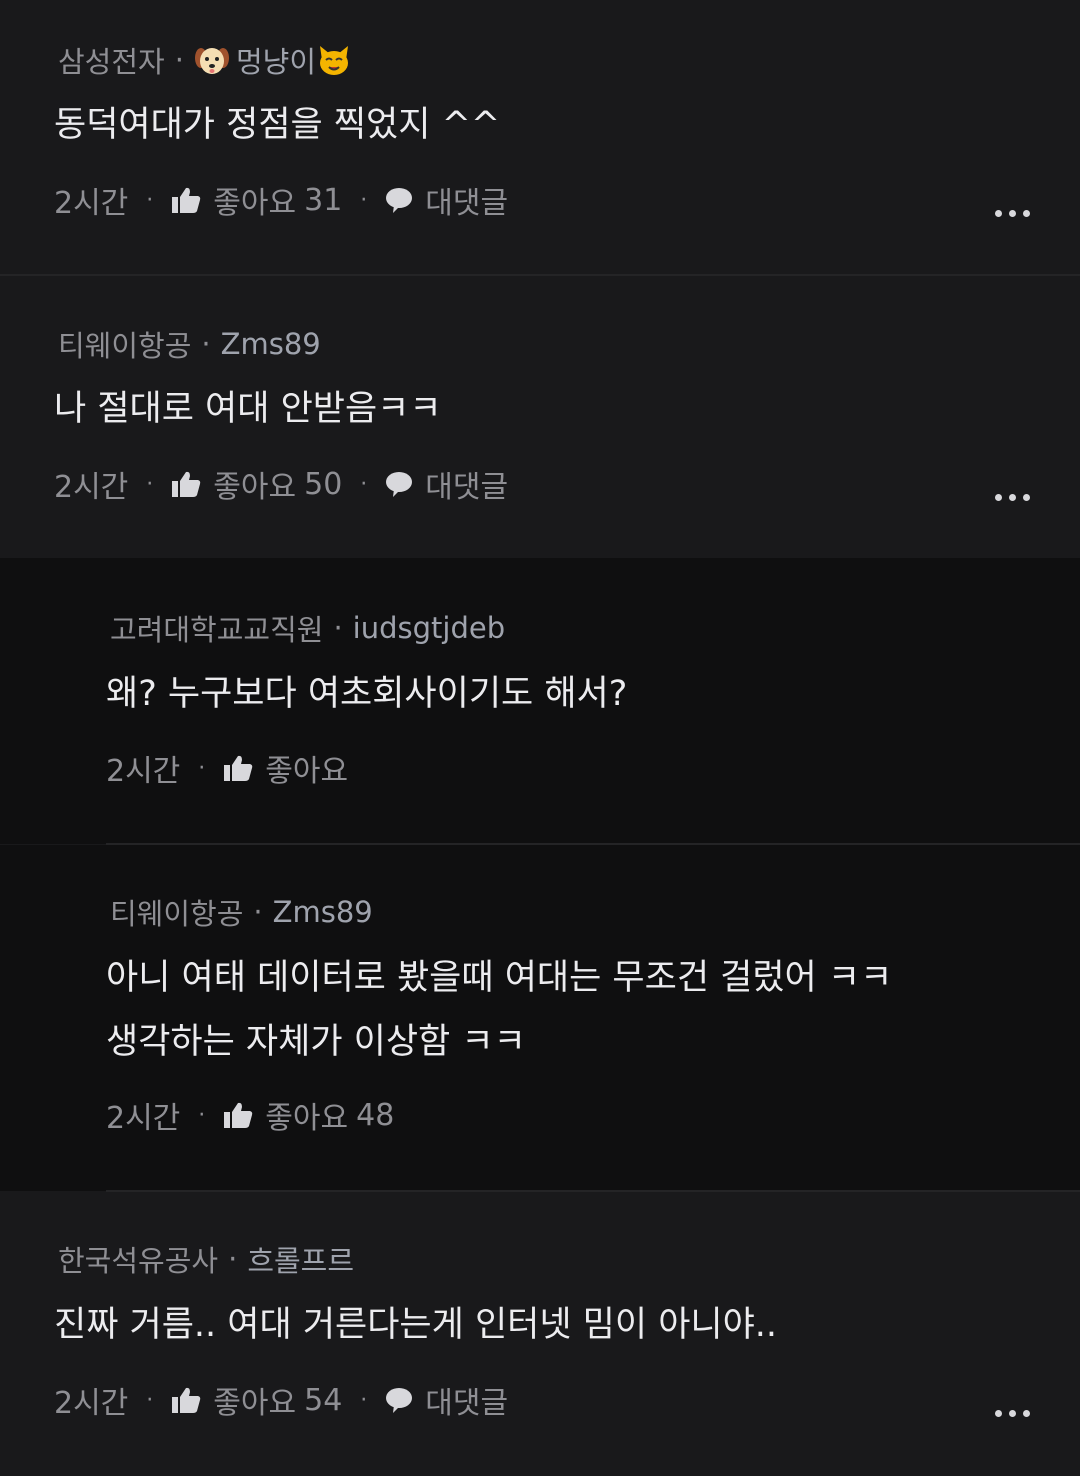 The height and width of the screenshot is (1476, 1080). Describe the element at coordinates (138, 1261) in the screenshot. I see `author-company: 한국석유공사` at that location.